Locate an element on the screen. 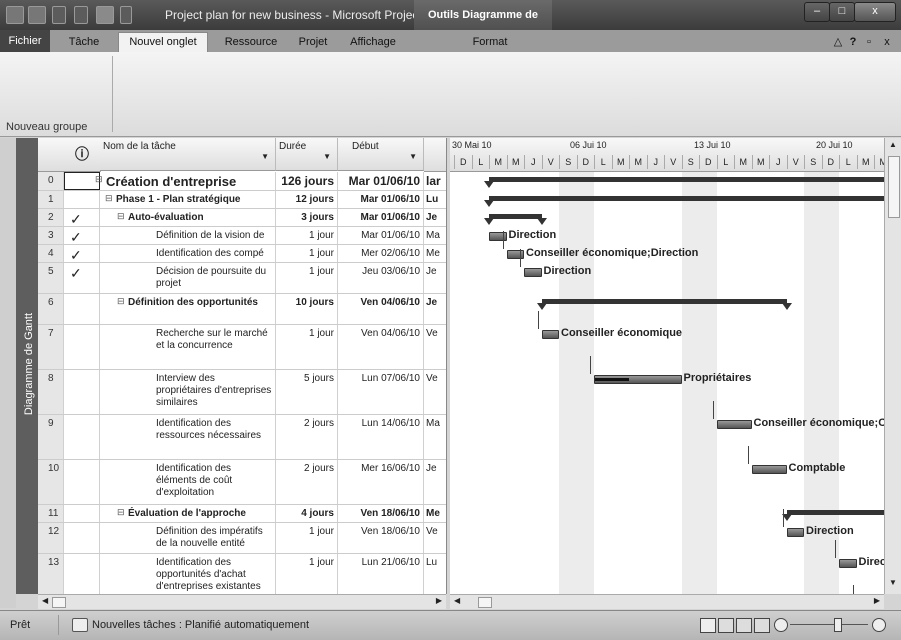 This screenshot has width=901, height=640. scroll-left-icon: ◀ is located at coordinates (457, 600).